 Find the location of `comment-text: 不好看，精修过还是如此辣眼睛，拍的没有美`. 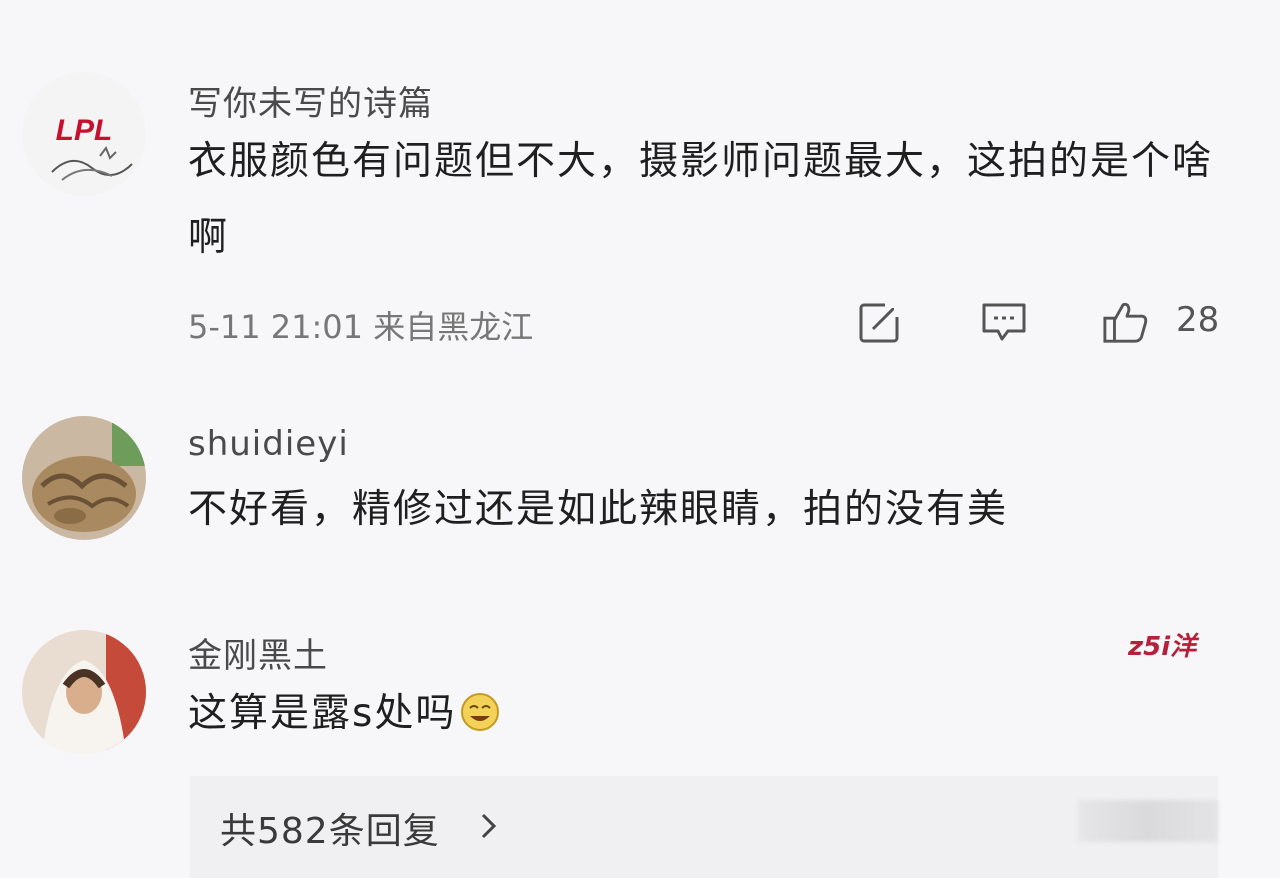

comment-text: 不好看，精修过还是如此辣眼睛，拍的没有美 is located at coordinates (598, 509).